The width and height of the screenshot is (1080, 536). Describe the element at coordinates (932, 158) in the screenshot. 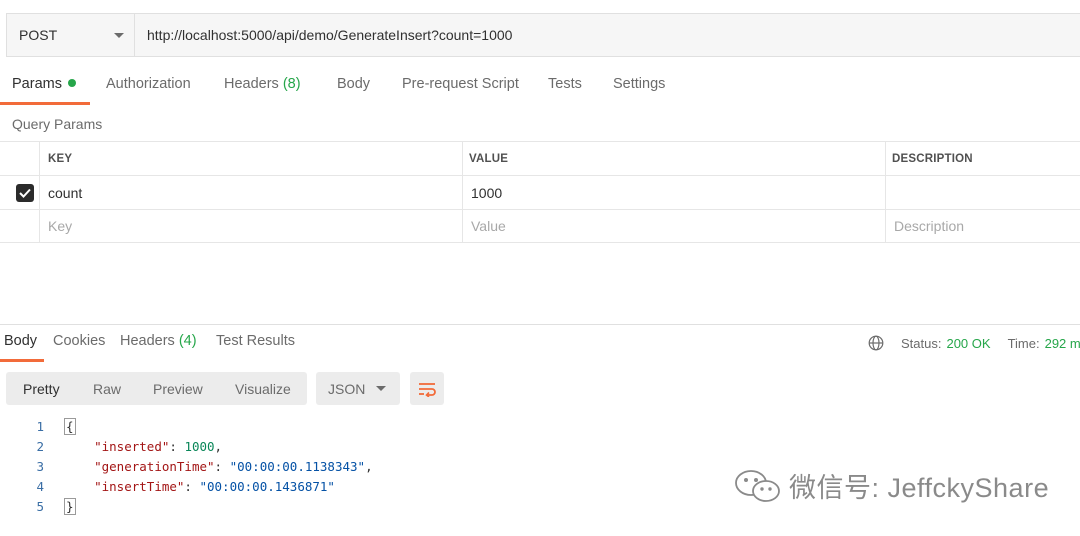

I see `column-header-description: DESCRIPTION` at that location.